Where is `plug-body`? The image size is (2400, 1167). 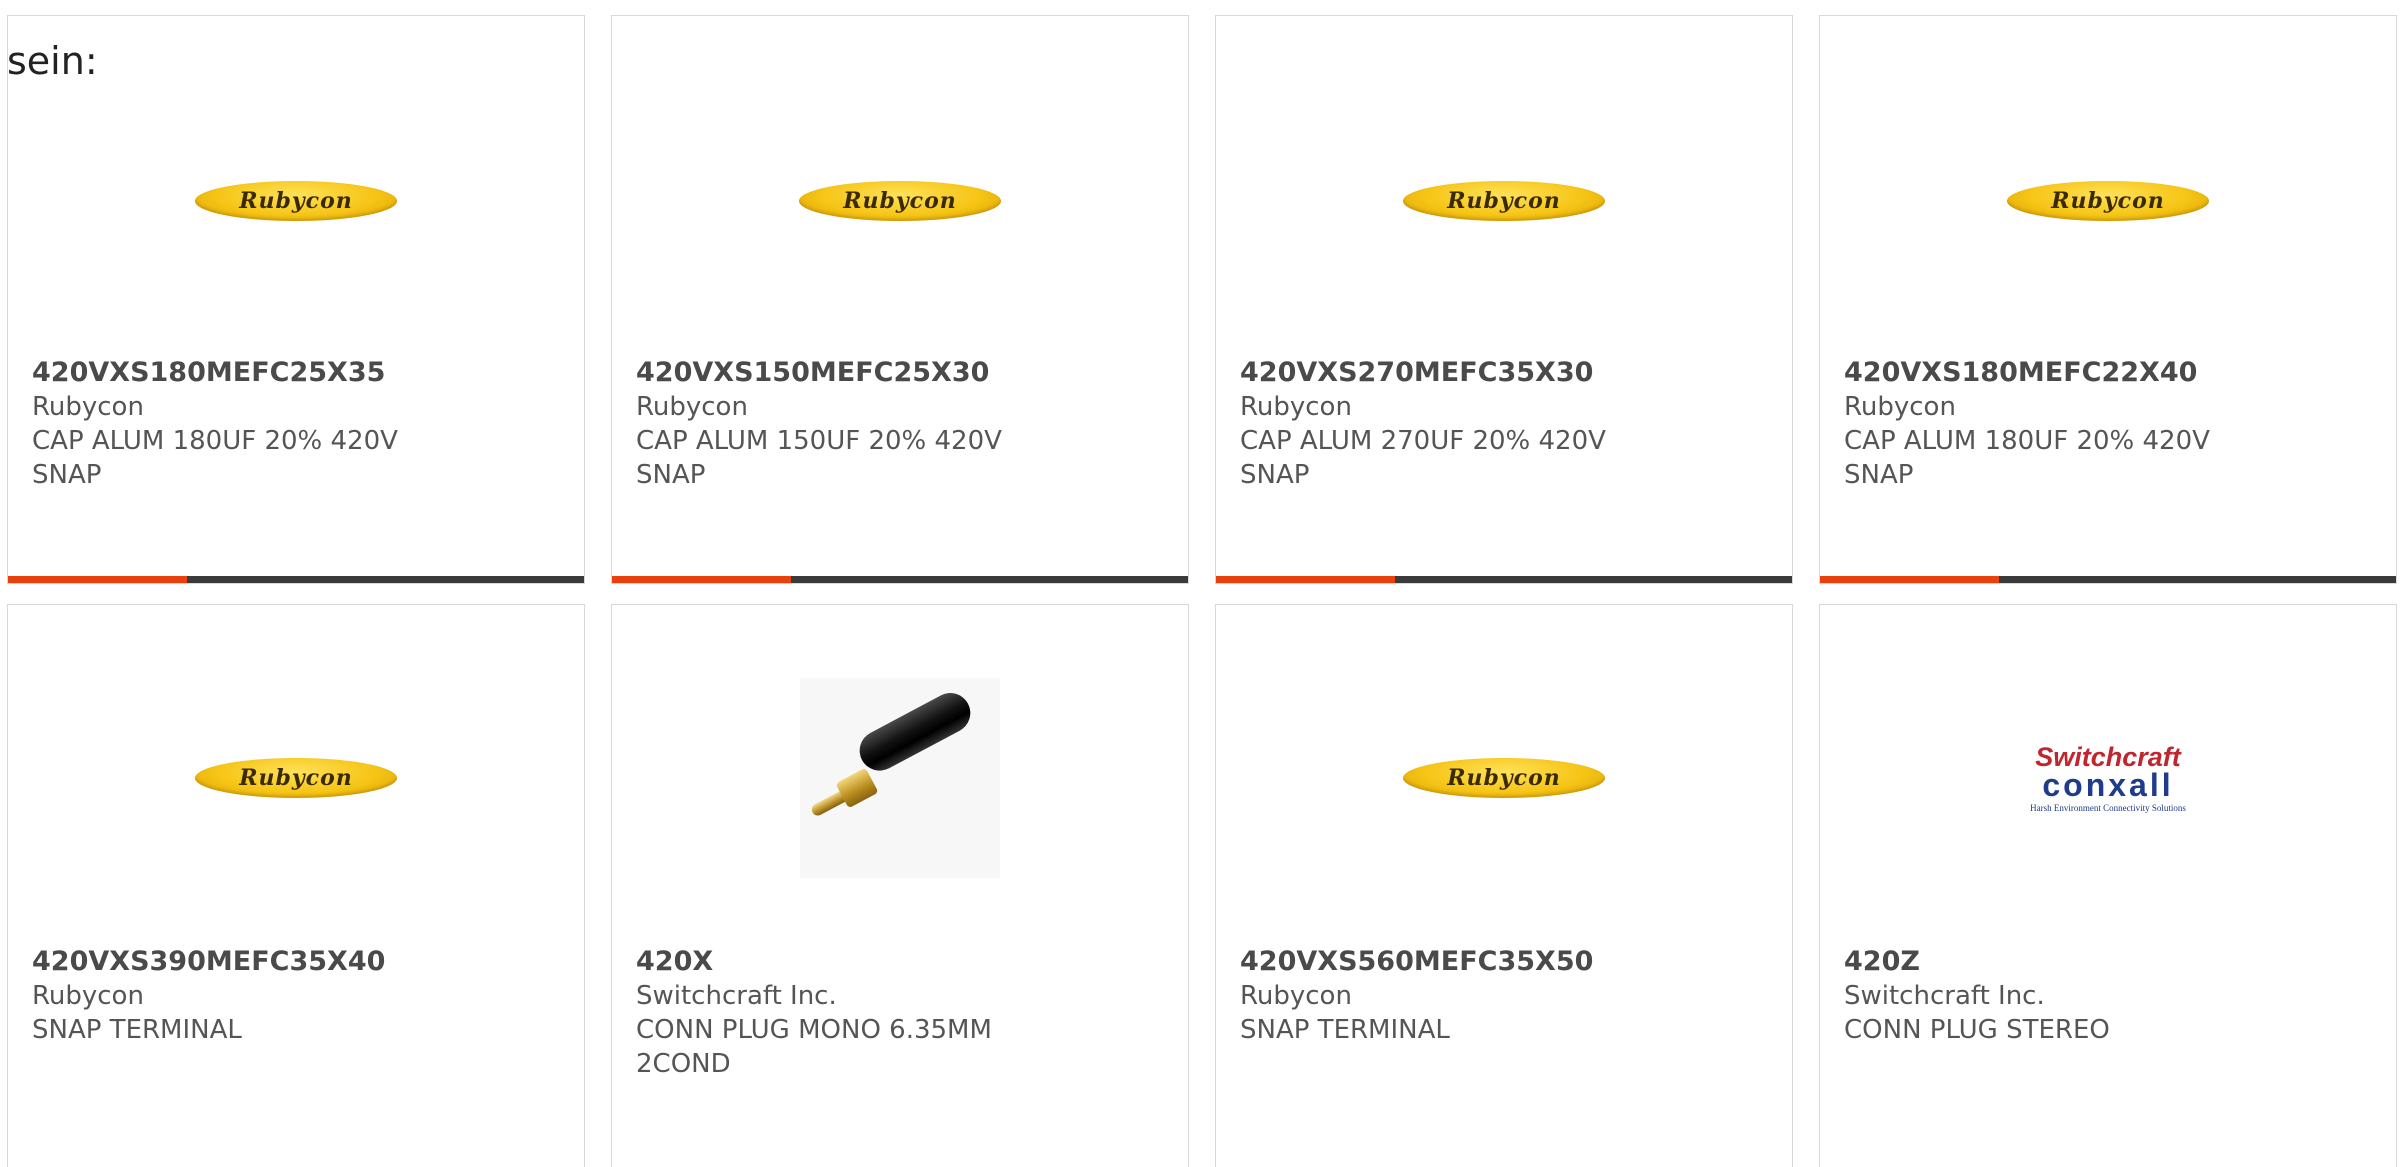 plug-body is located at coordinates (915, 732).